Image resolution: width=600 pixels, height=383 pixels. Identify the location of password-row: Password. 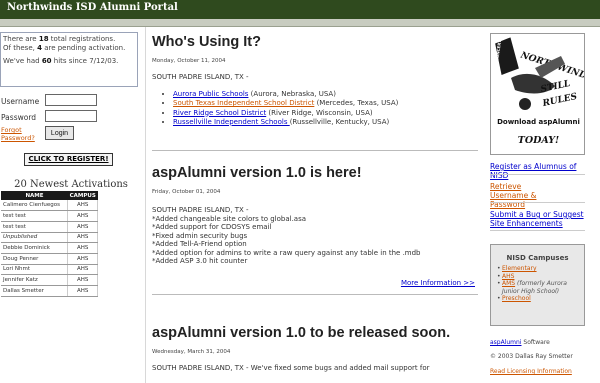
(71, 118).